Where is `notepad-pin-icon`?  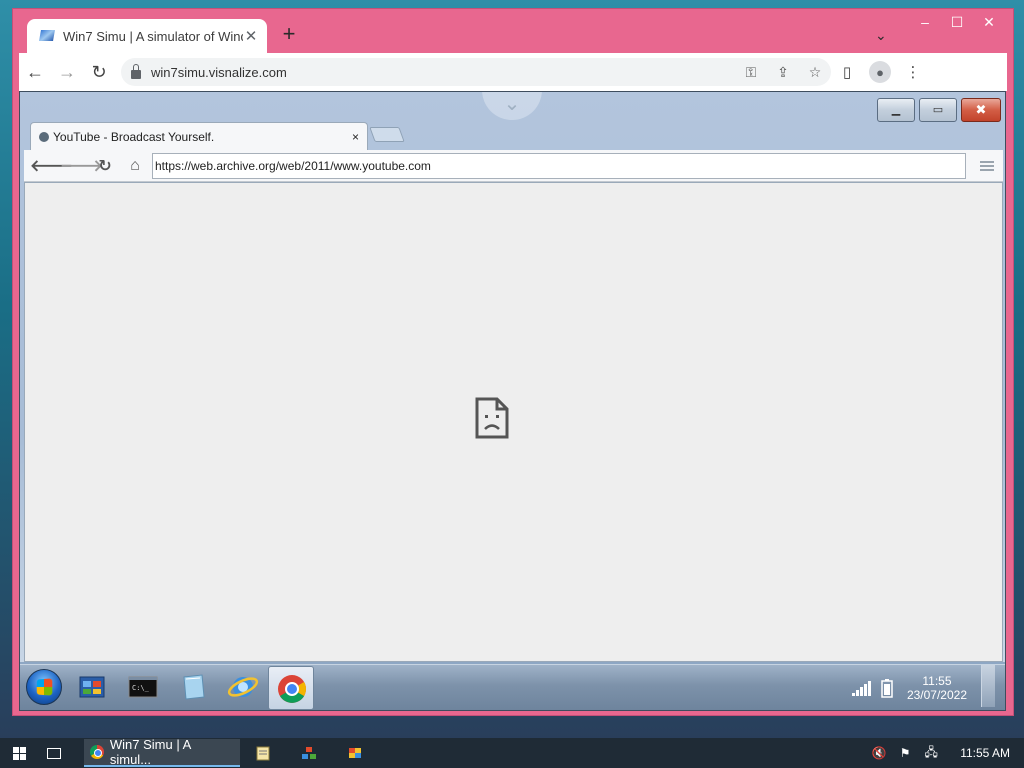
notepad-pin-icon is located at coordinates (263, 753).